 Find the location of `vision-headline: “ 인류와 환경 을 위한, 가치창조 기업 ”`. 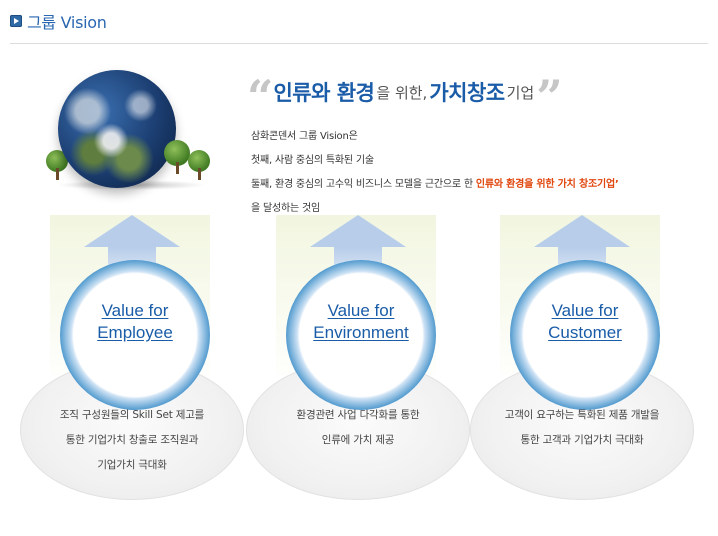

vision-headline: “ 인류와 환경 을 위한, 가치창조 기업 ” is located at coordinates (405, 97).